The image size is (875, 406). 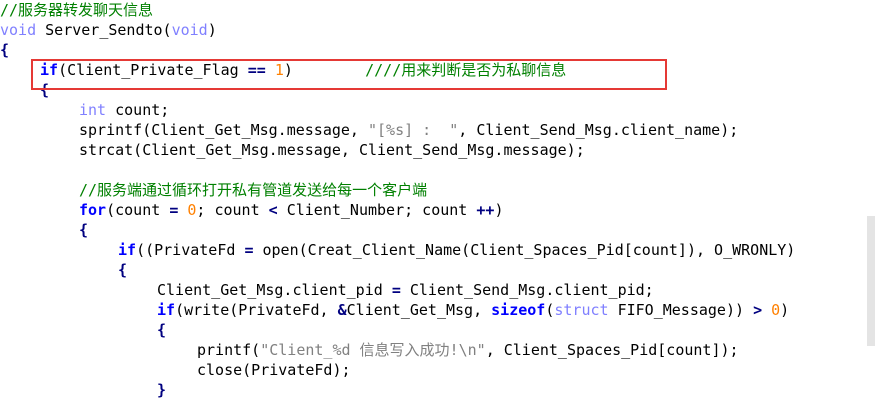 What do you see at coordinates (162, 390) in the screenshot?
I see `brace: }` at bounding box center [162, 390].